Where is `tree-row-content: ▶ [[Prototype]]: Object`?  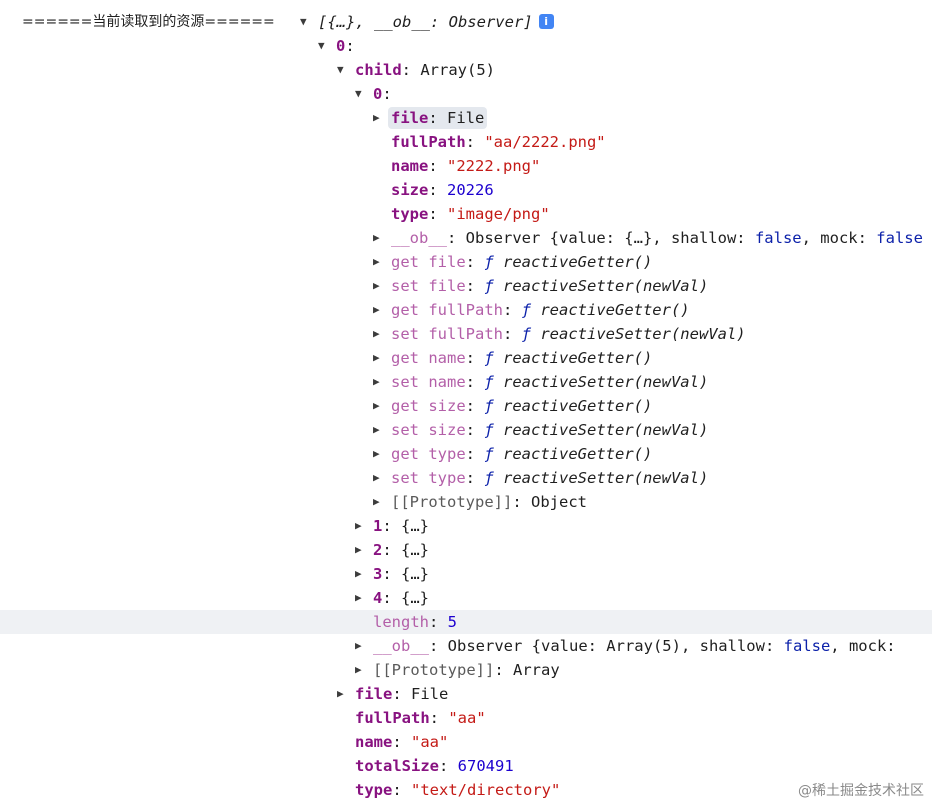
tree-row-content: ▶ [[Prototype]]: Object is located at coordinates (480, 502).